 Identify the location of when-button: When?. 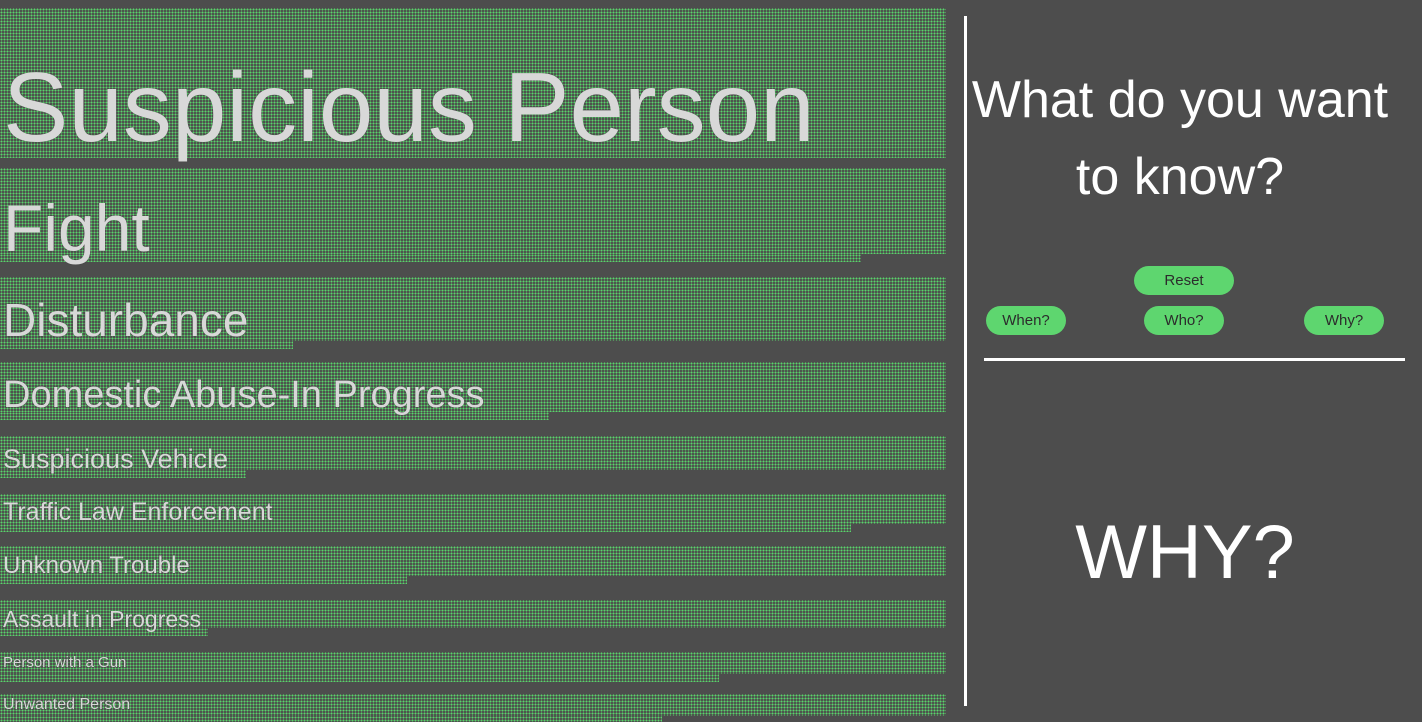
(1026, 320).